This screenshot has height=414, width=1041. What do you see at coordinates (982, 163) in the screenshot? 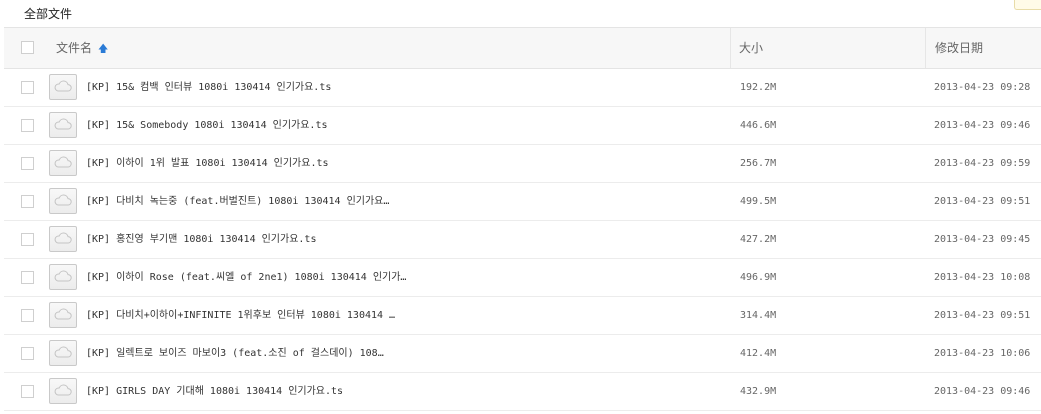
I see `file-date: 2013-04-23 09:59` at bounding box center [982, 163].